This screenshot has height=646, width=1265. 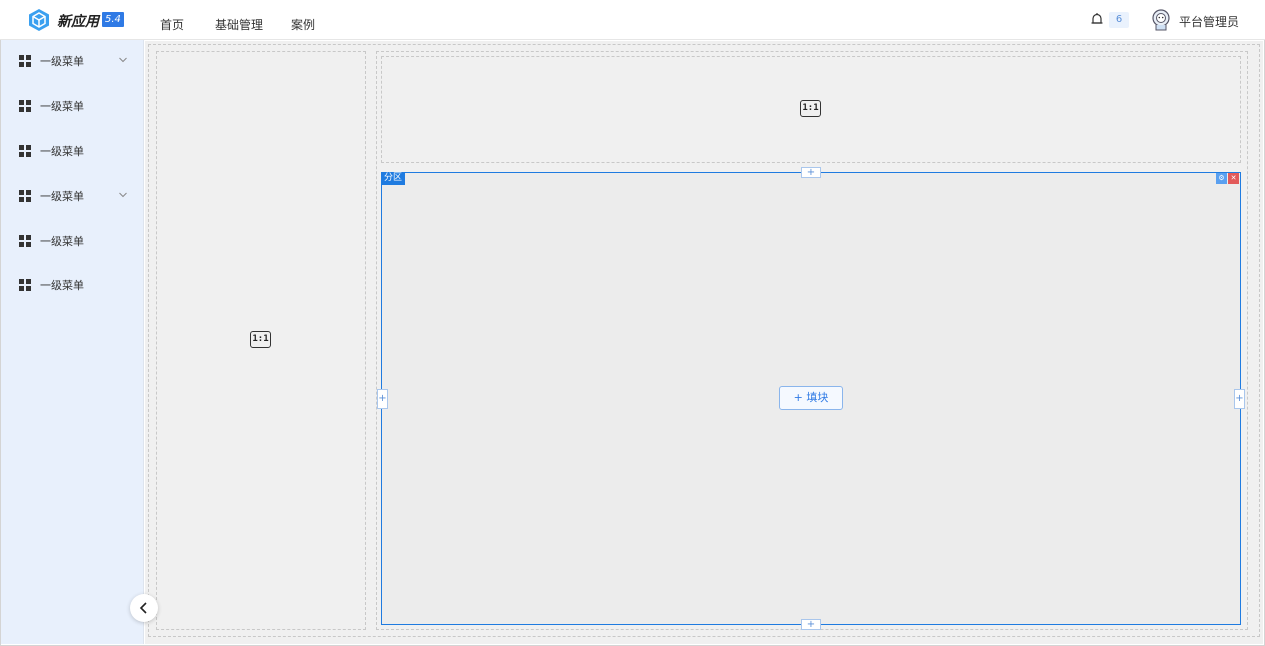 I want to click on top-header: 新应用 5.4 首页 基础管理 案例 6 平台管理员, so click(x=632, y=20).